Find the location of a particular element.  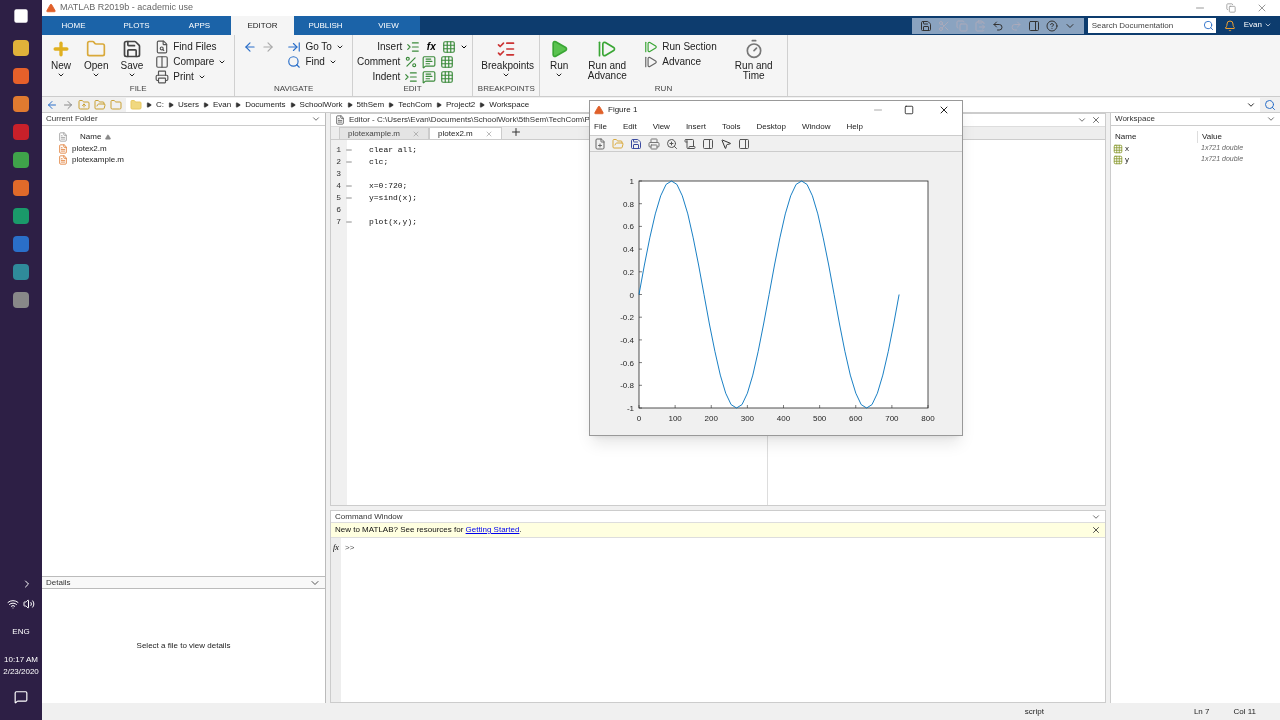

ribbon-tab: PUBLISH is located at coordinates (325, 25).